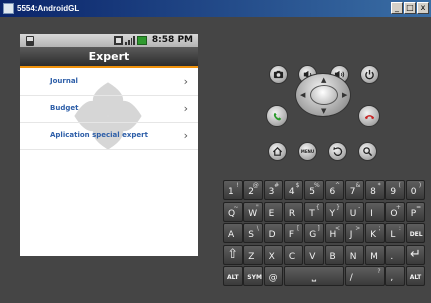 This screenshot has width=431, height=303. What do you see at coordinates (334, 190) in the screenshot?
I see `key-6: 6 ^` at bounding box center [334, 190].